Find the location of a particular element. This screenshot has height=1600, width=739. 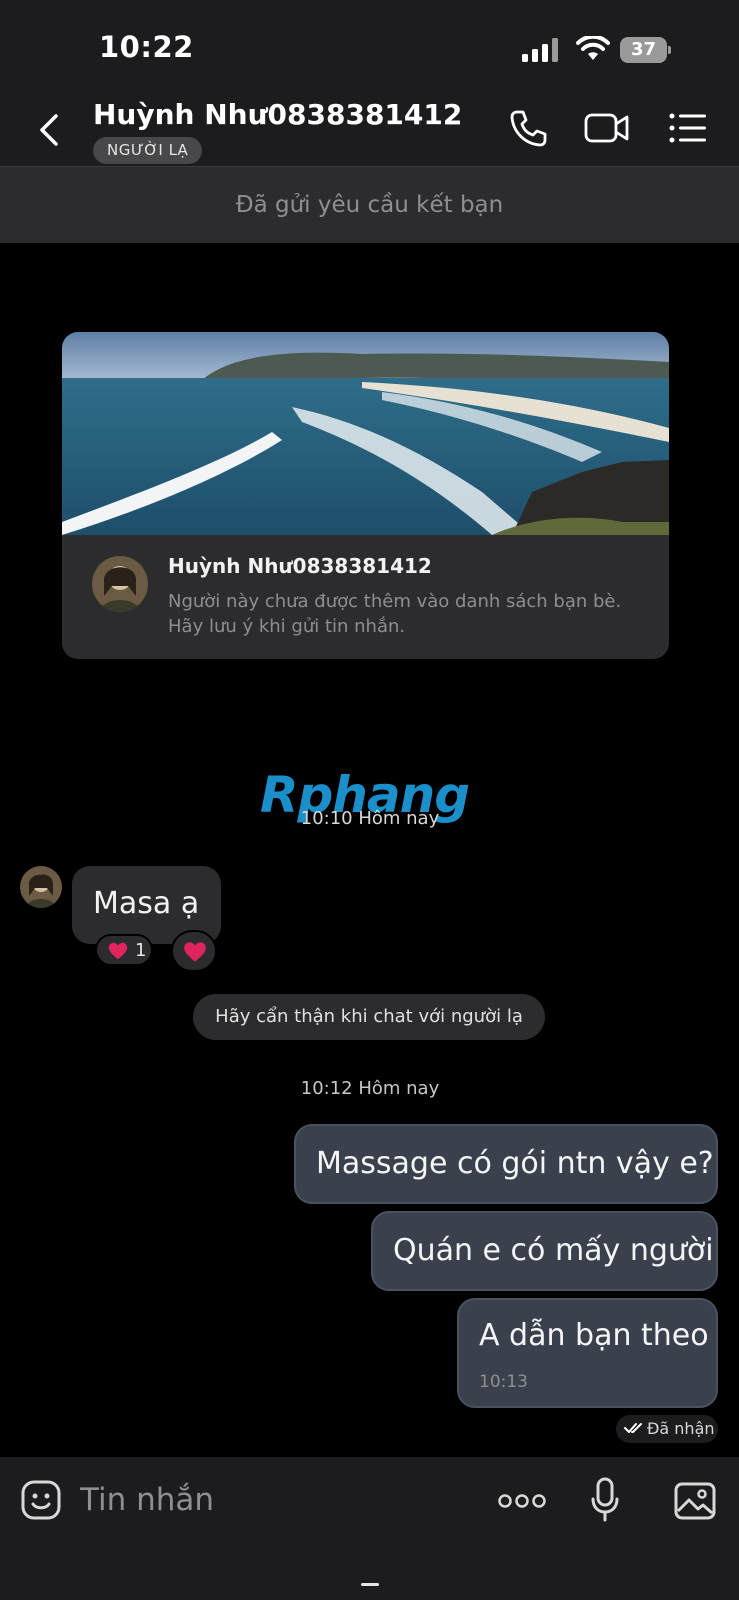

message-composer is located at coordinates (369, 1528).